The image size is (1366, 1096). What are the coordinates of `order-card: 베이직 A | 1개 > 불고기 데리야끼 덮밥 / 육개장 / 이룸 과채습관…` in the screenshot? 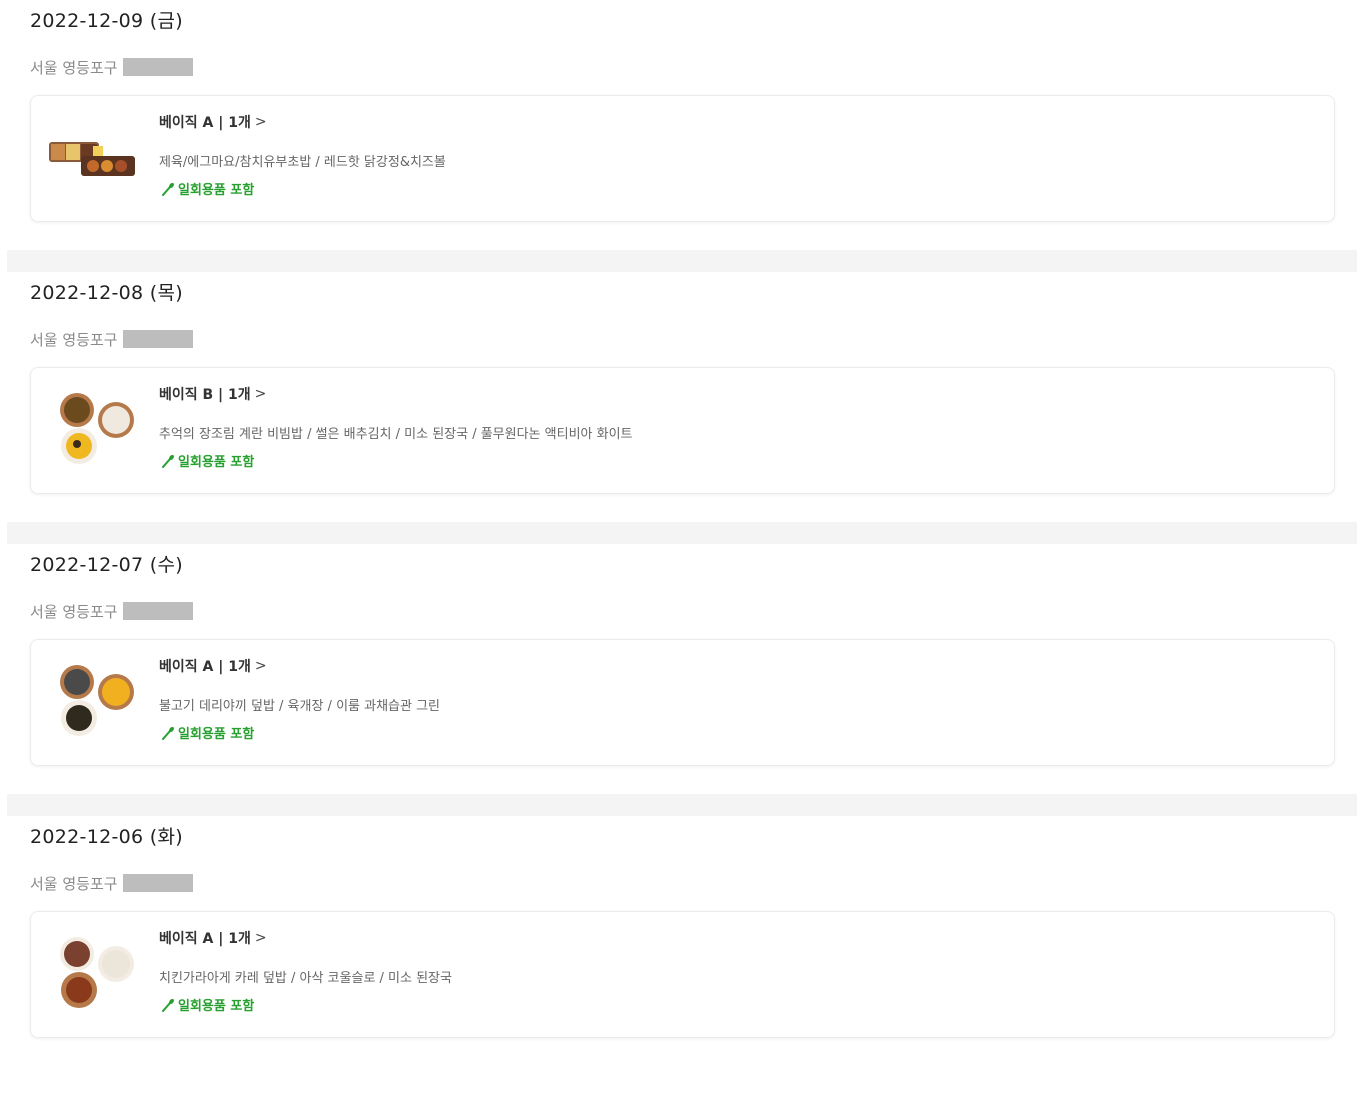 It's located at (682, 702).